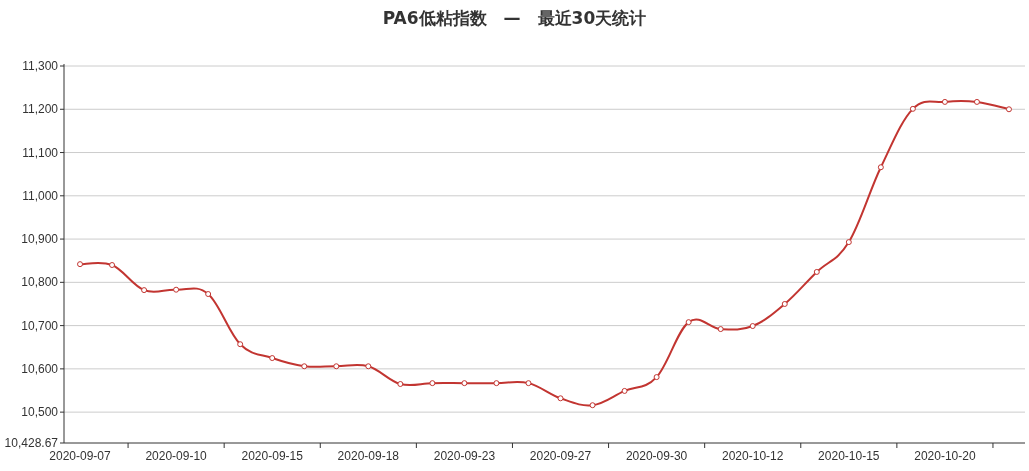 This screenshot has width=1029, height=471. What do you see at coordinates (80, 456) in the screenshot?
I see `x-tick-label: 2020-09-07` at bounding box center [80, 456].